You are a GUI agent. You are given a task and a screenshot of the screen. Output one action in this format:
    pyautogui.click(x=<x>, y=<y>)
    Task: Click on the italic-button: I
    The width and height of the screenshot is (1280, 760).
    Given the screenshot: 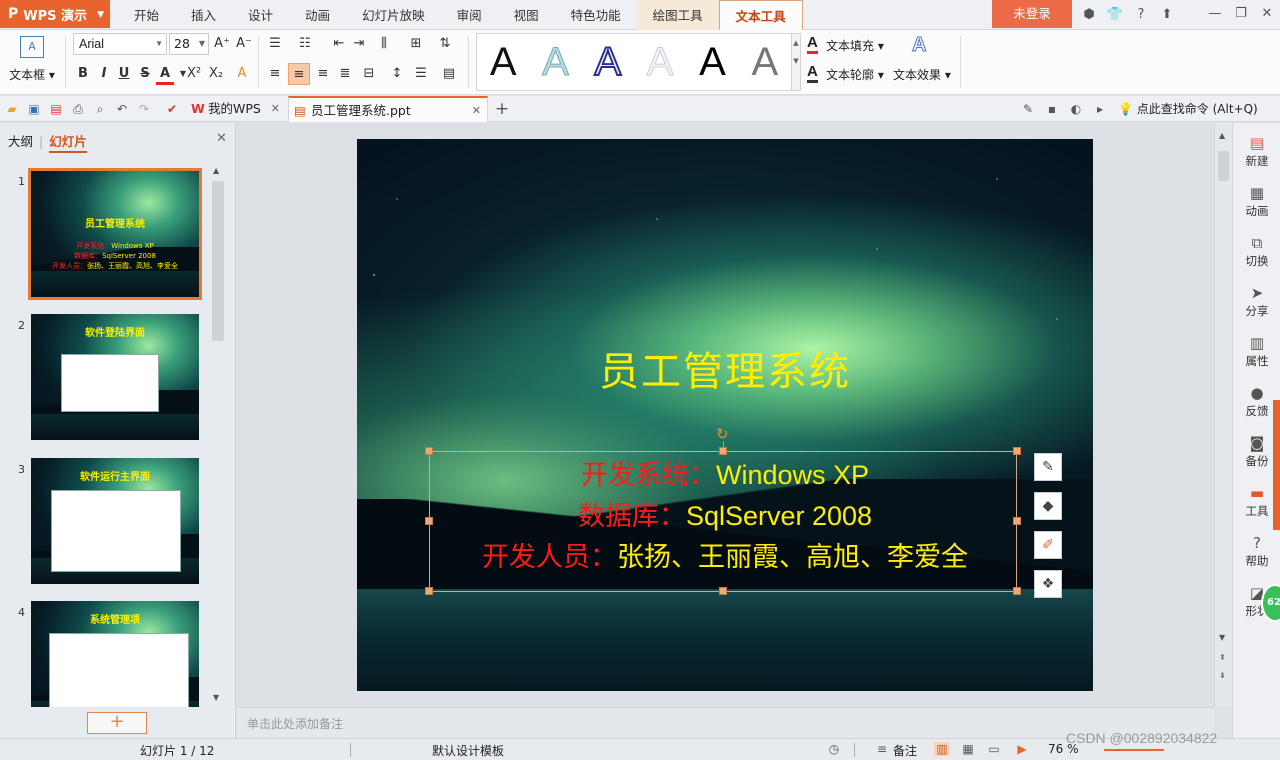 What is the action you would take?
    pyautogui.click(x=104, y=74)
    